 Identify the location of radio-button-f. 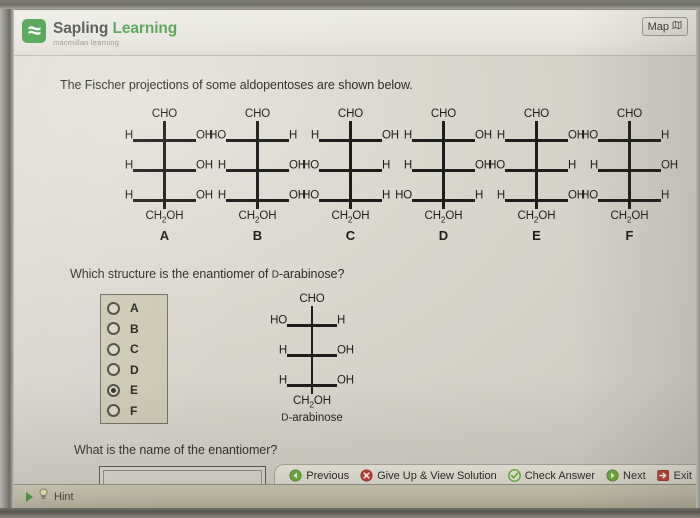
(113, 410).